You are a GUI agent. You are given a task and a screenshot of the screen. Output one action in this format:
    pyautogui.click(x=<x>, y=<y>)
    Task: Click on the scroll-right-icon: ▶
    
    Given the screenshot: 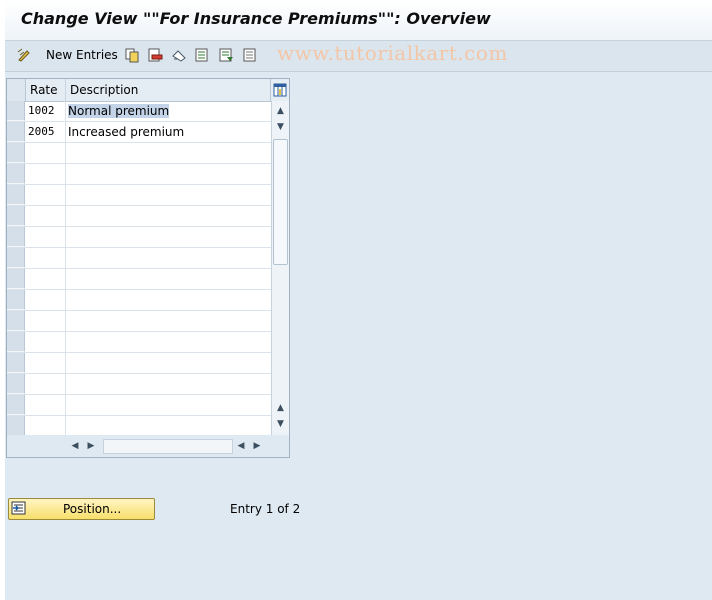 What is the action you would take?
    pyautogui.click(x=91, y=446)
    